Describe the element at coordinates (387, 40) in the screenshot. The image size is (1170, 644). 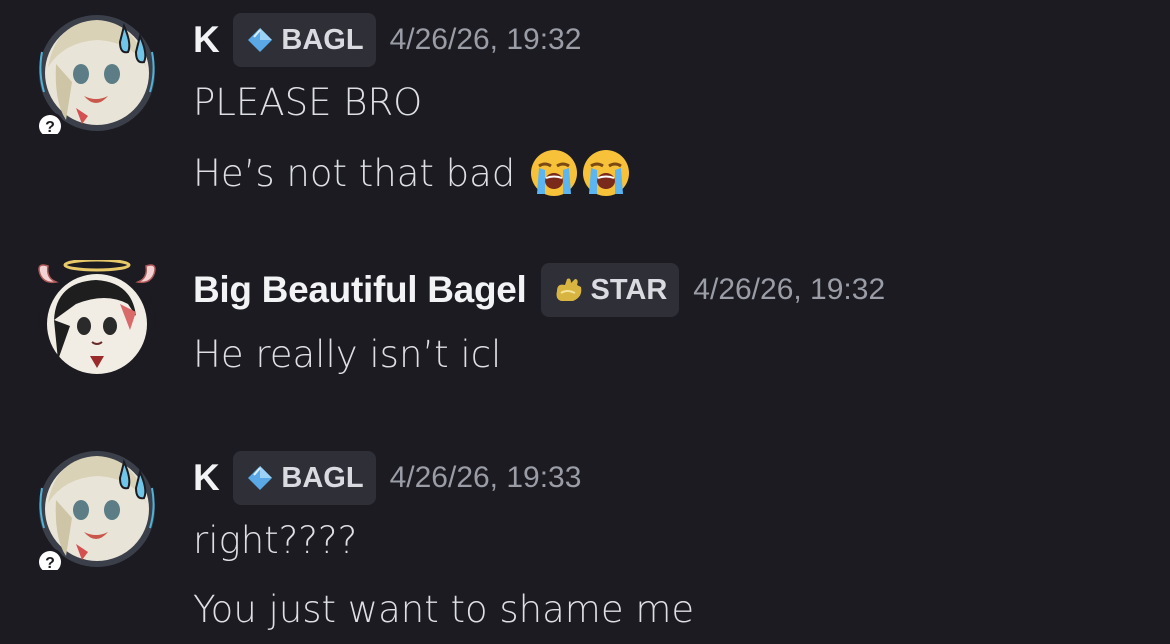
I see `message-header: K BAGL 4/26/26, 19:32` at that location.